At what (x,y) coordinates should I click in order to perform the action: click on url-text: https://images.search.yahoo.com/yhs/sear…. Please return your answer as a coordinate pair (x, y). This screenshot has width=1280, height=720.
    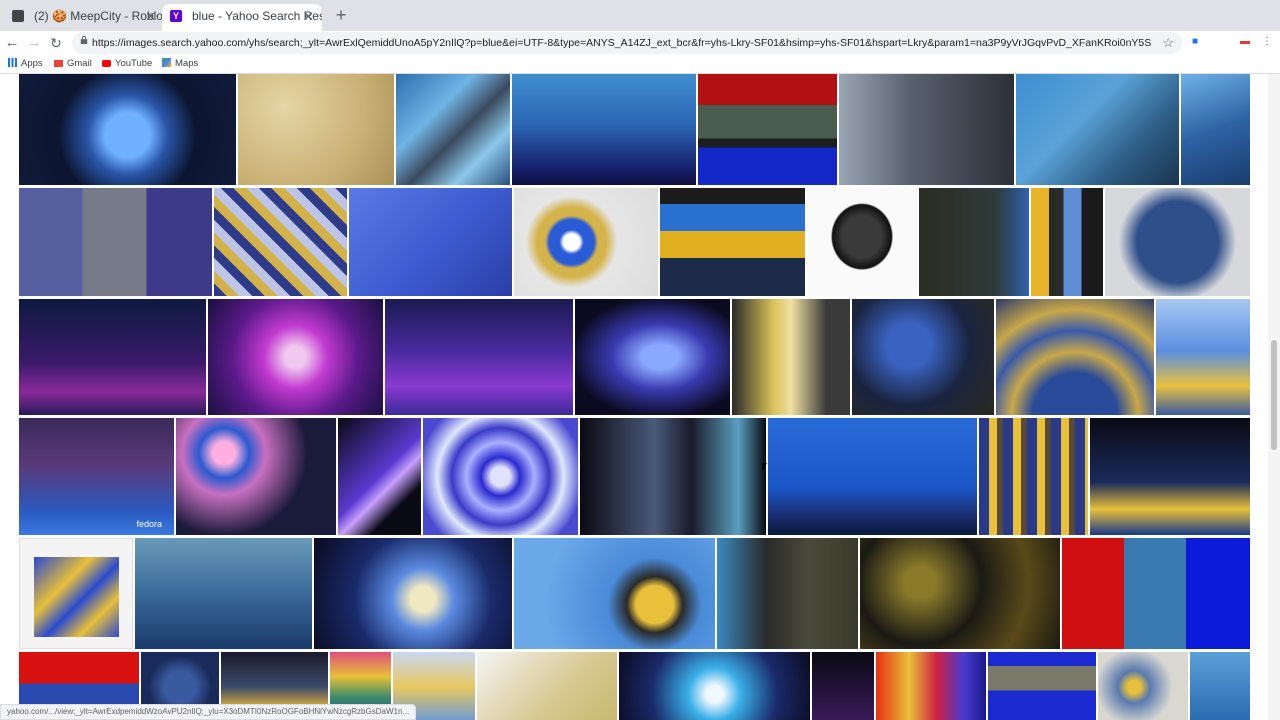
    Looking at the image, I should click on (622, 43).